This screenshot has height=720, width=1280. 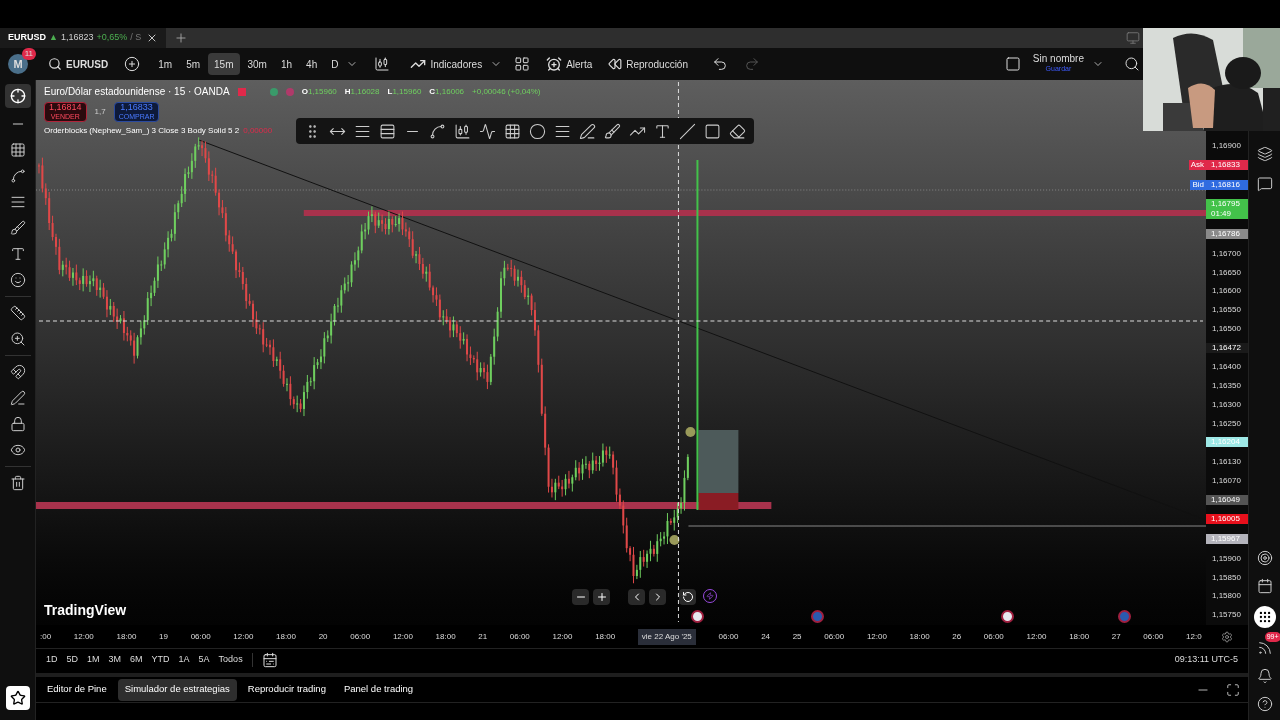 I want to click on zoom-in-icon, so click(x=17, y=339).